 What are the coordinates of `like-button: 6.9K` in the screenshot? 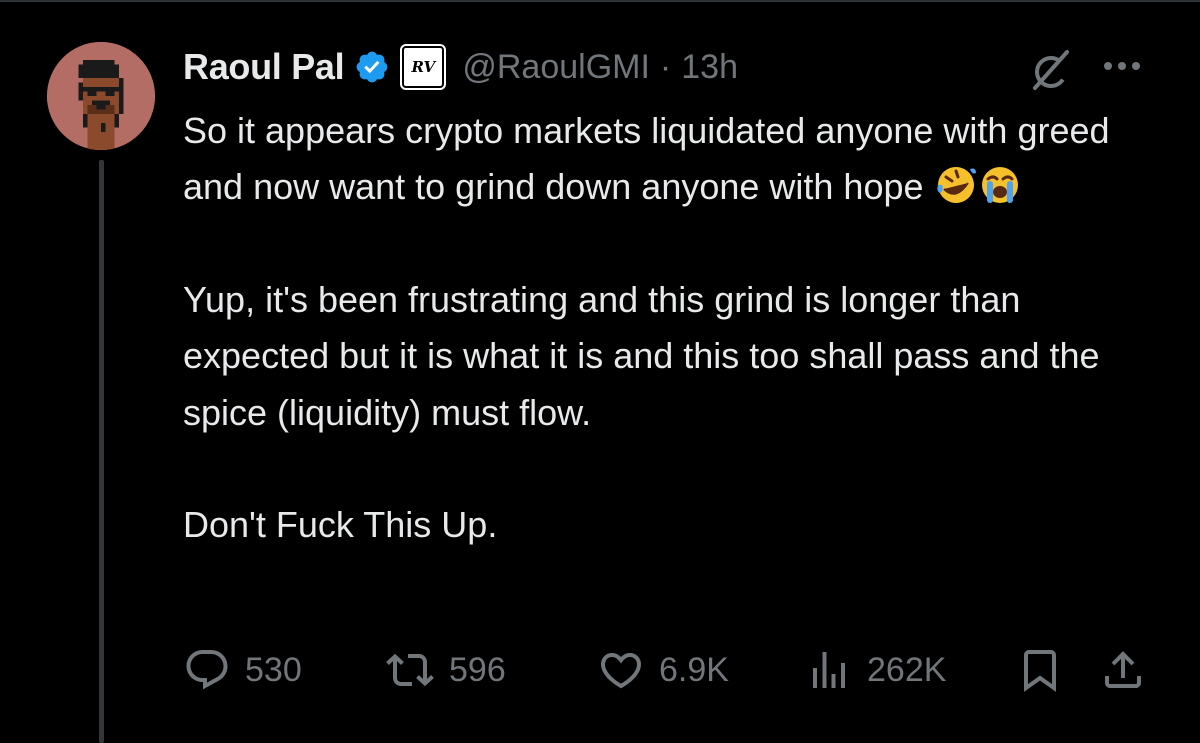 It's located at (663, 670).